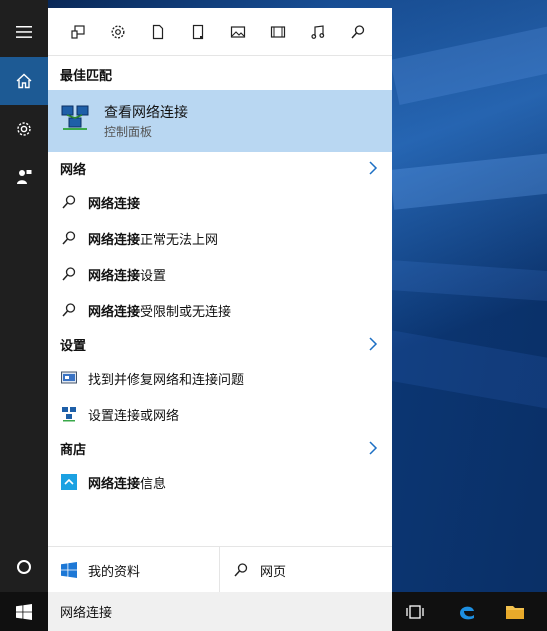  Describe the element at coordinates (220, 168) in the screenshot. I see `network-group-header: 网络` at that location.